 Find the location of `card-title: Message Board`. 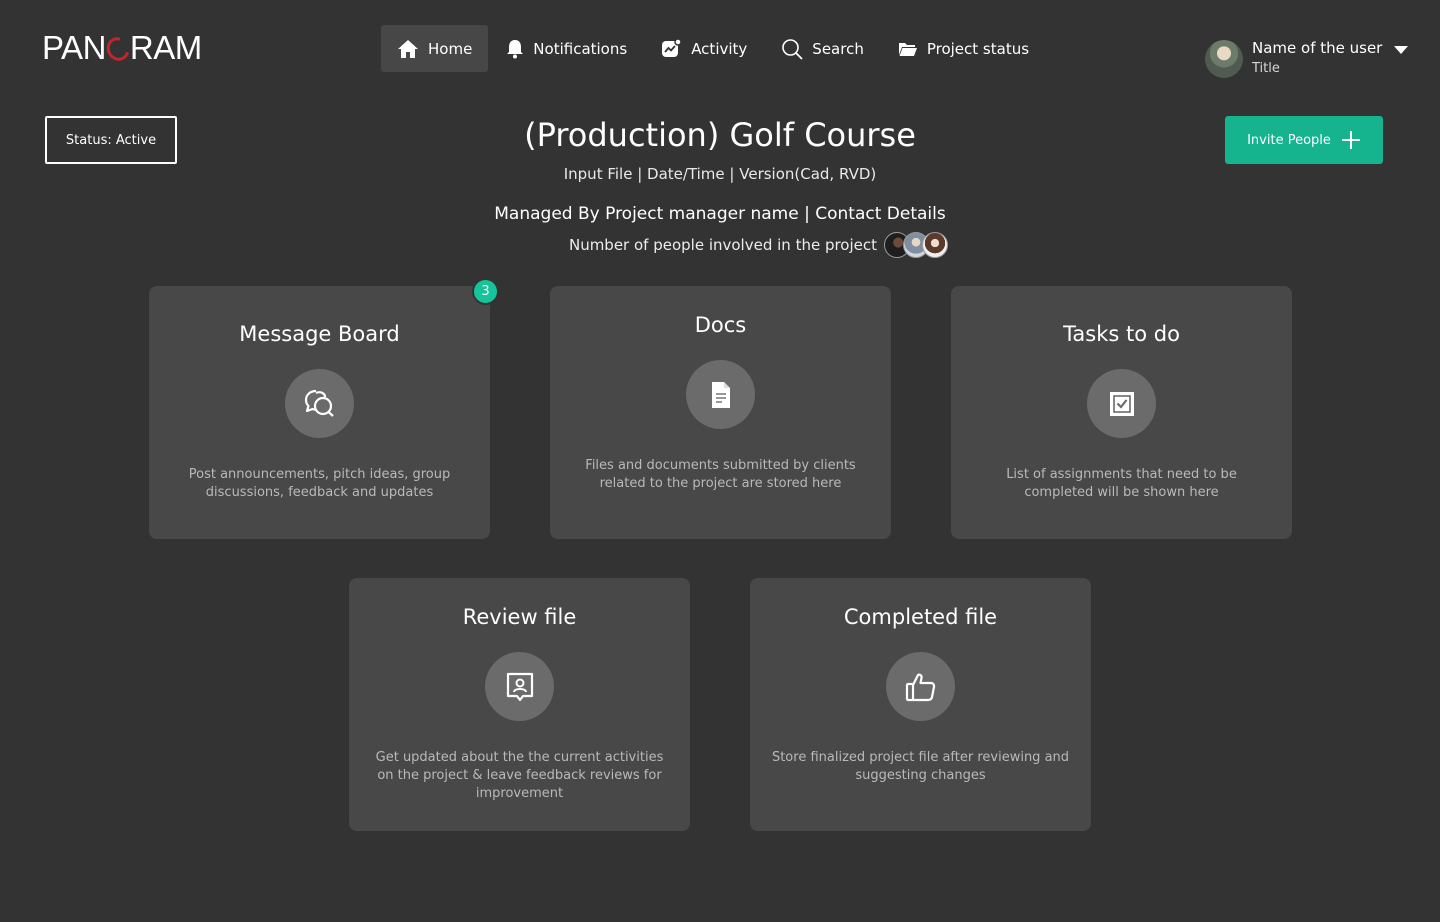

card-title: Message Board is located at coordinates (319, 334).